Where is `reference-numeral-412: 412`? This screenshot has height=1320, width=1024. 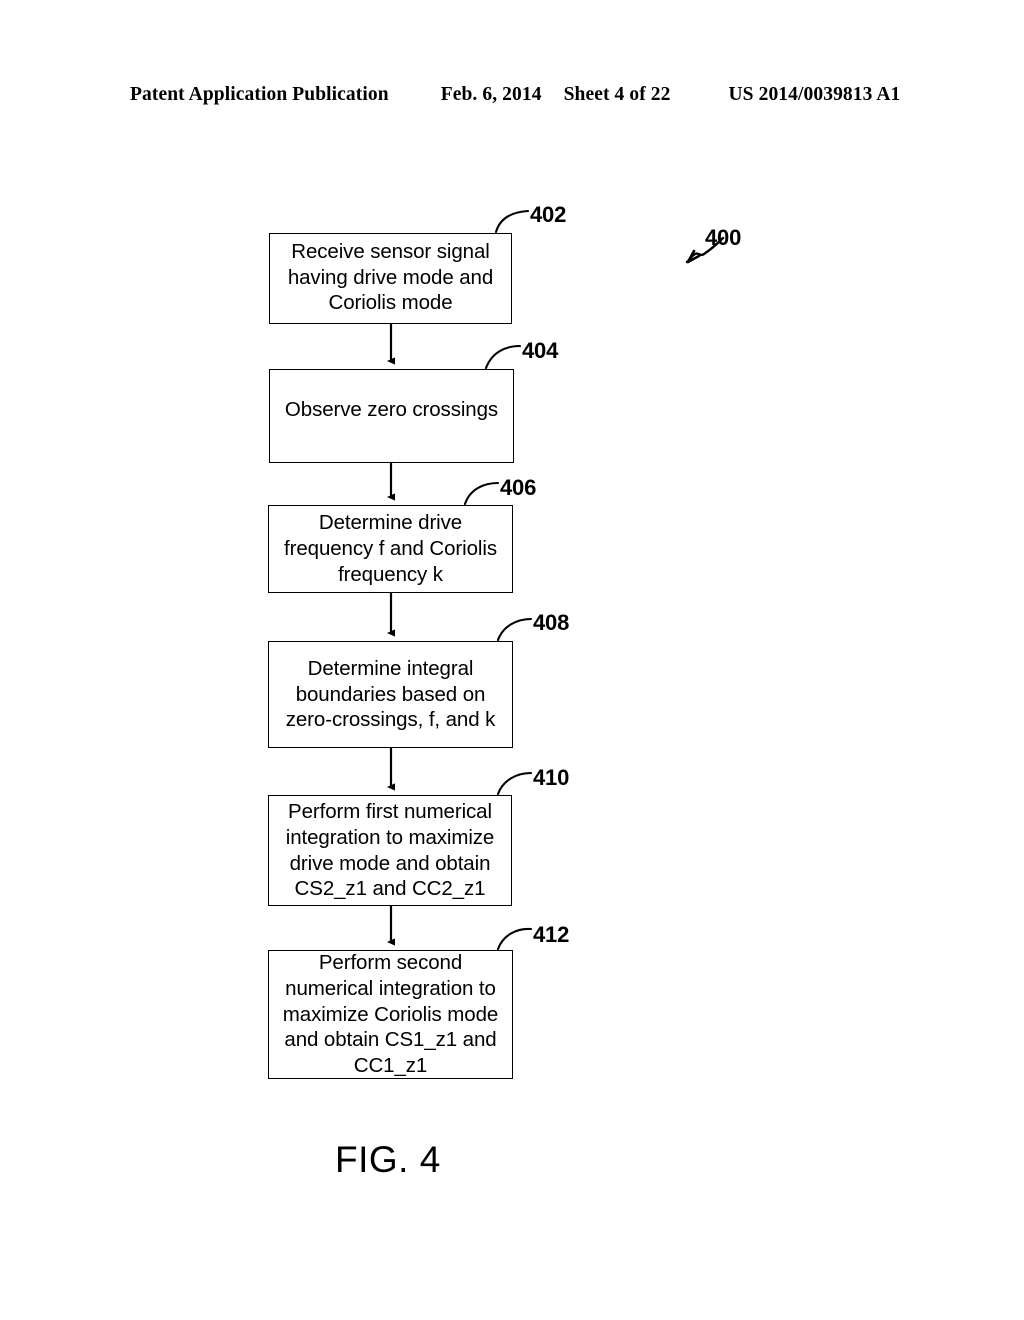
reference-numeral-412: 412 is located at coordinates (551, 934).